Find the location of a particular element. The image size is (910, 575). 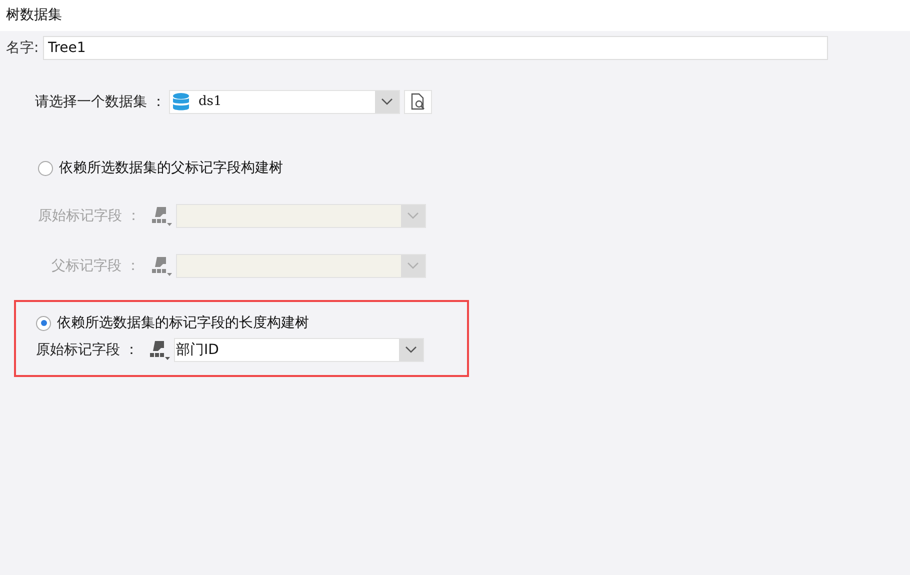

dataset-value: ds1 is located at coordinates (210, 102).